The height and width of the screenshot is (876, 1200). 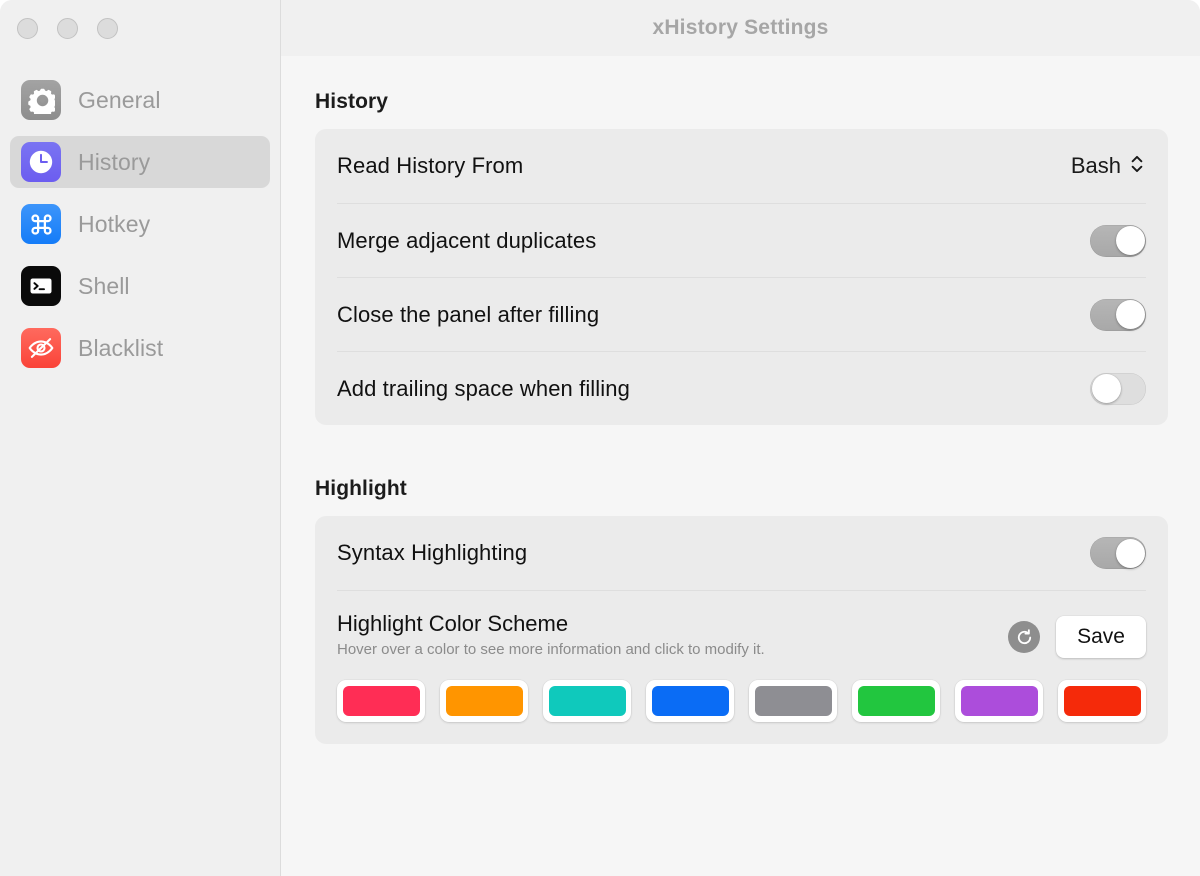 What do you see at coordinates (1137, 166) in the screenshot?
I see `chevron-up-down-icon` at bounding box center [1137, 166].